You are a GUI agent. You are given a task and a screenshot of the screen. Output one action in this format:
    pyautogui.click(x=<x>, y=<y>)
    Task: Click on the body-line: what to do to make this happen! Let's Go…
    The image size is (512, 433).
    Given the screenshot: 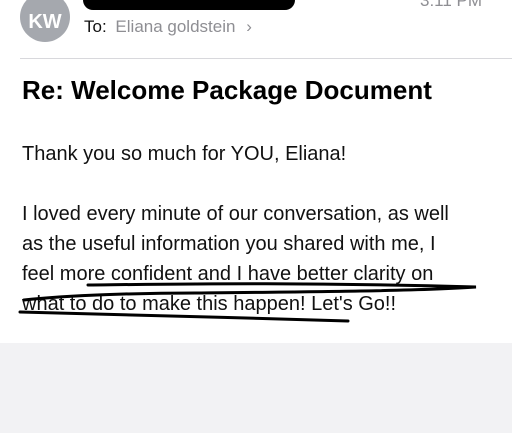 What is the action you would take?
    pyautogui.click(x=209, y=304)
    